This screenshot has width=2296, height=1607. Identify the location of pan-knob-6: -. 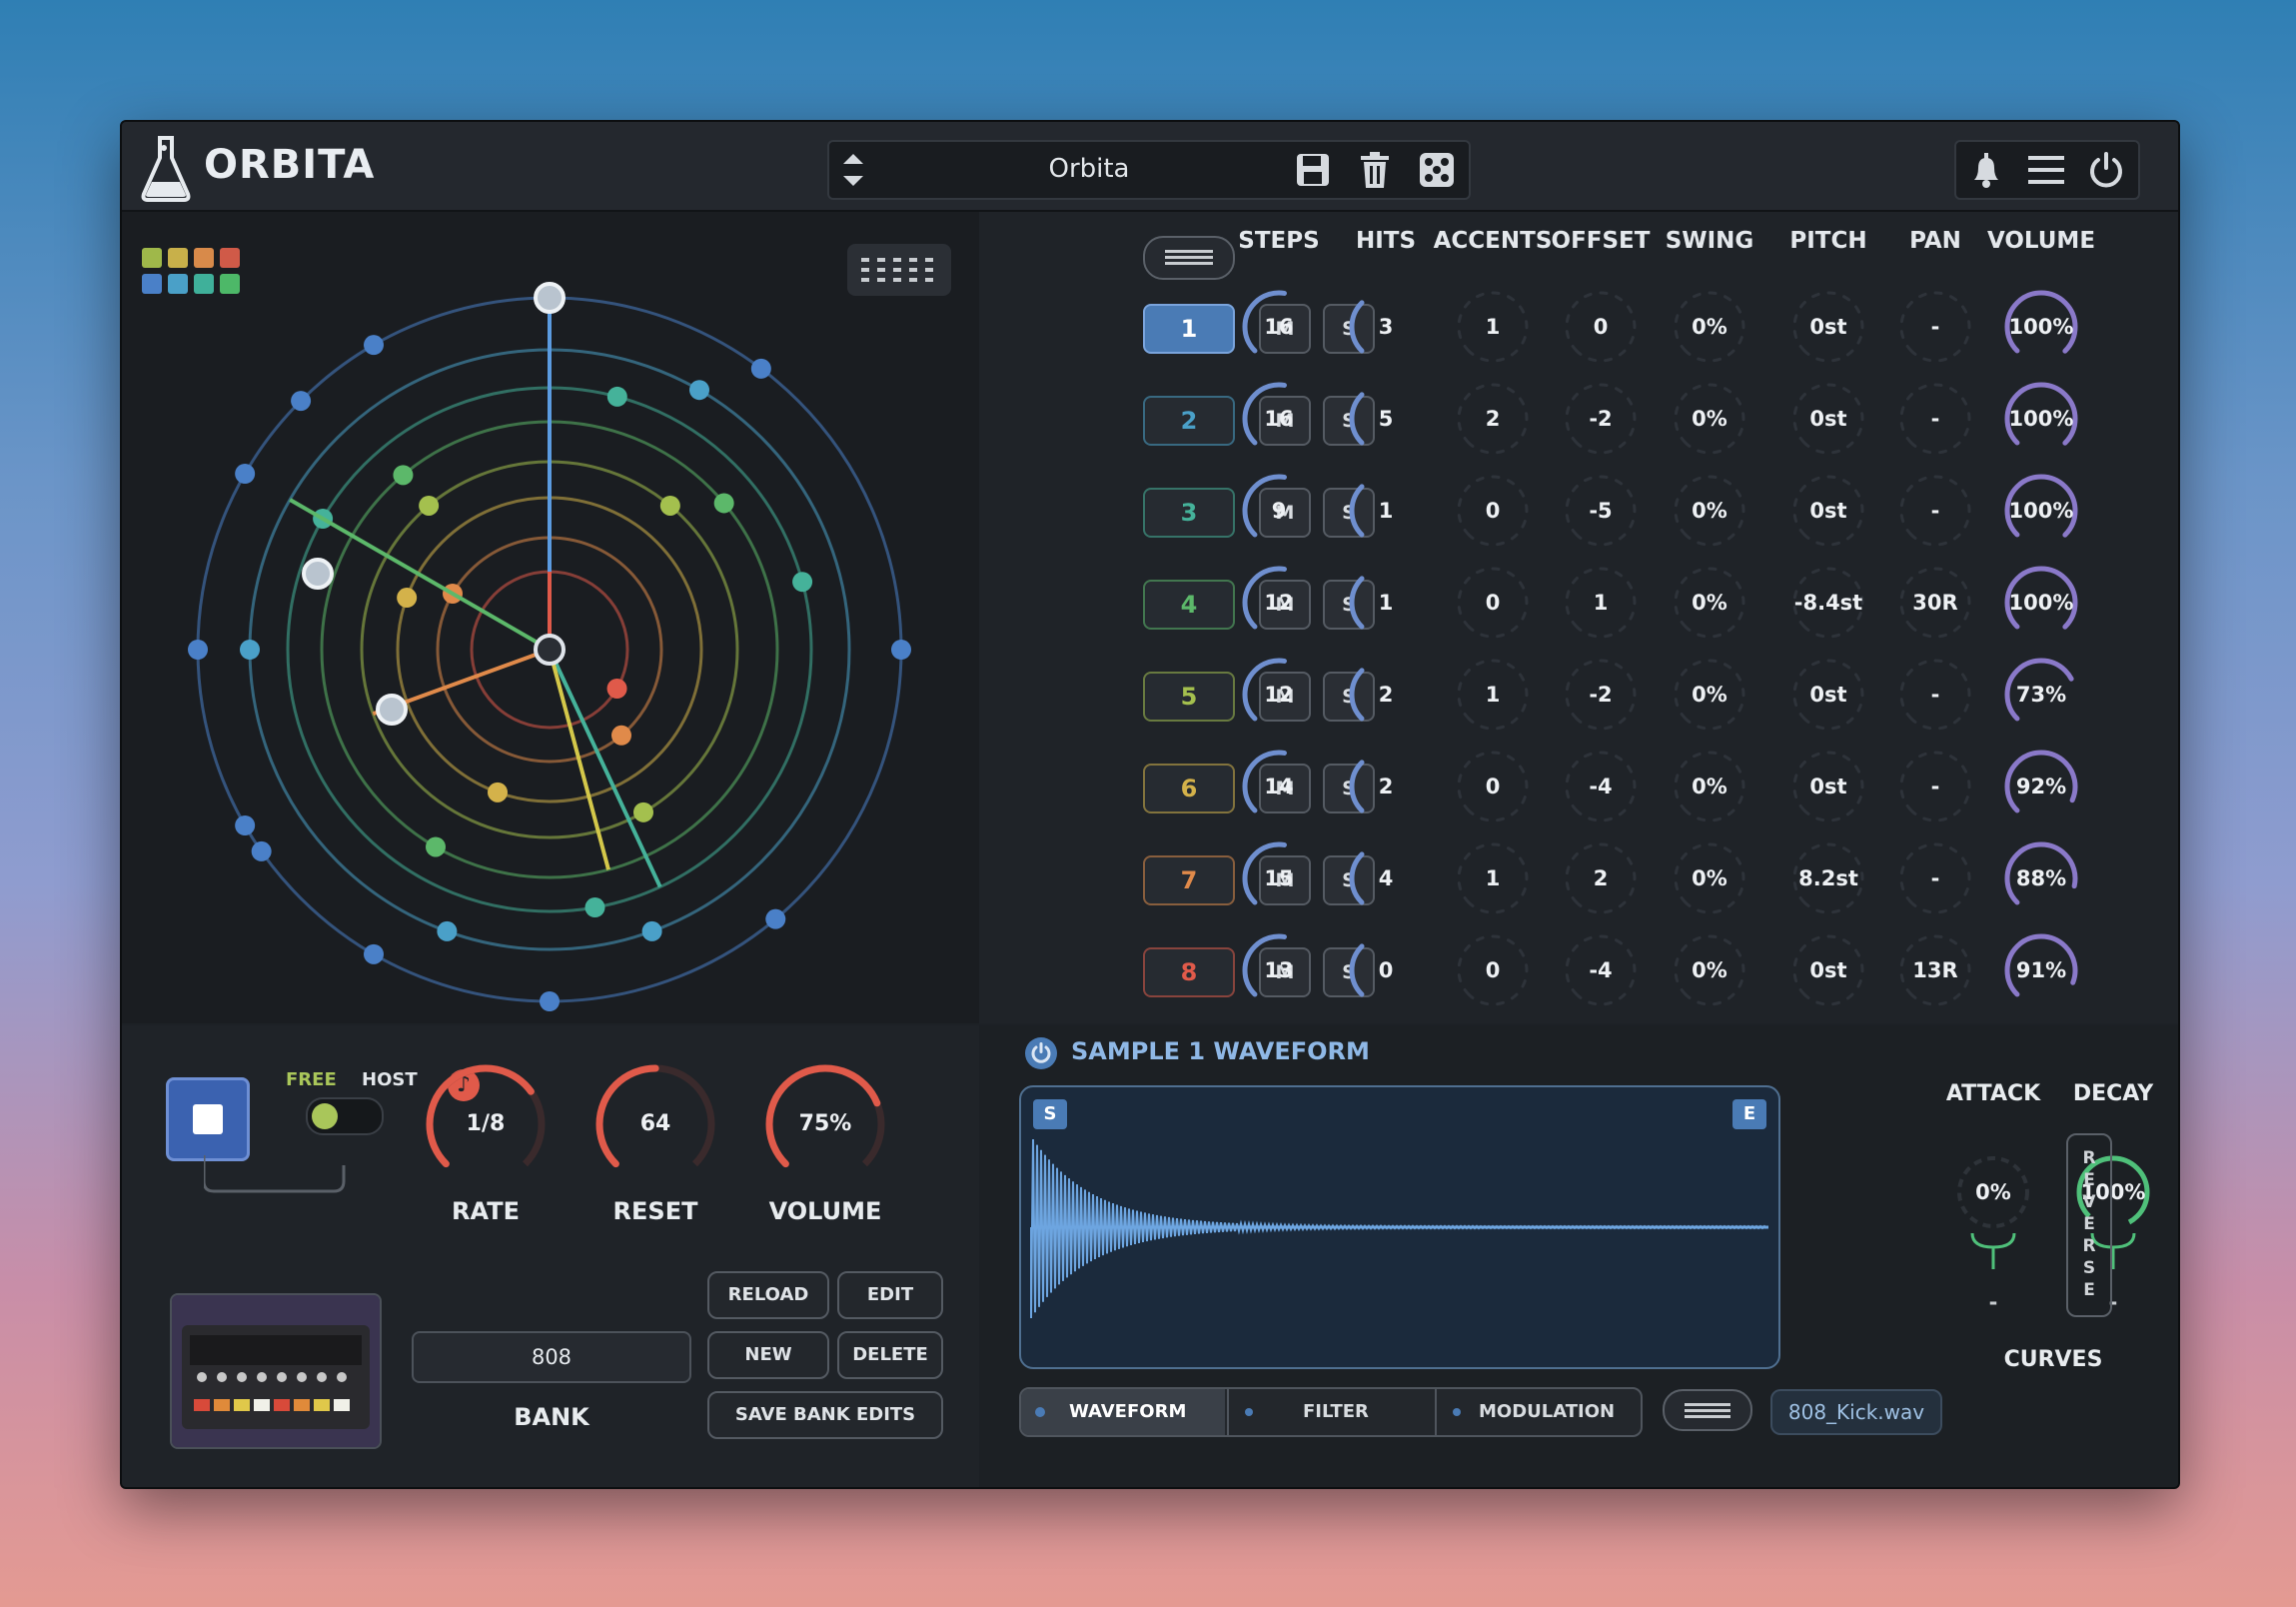
(1935, 786).